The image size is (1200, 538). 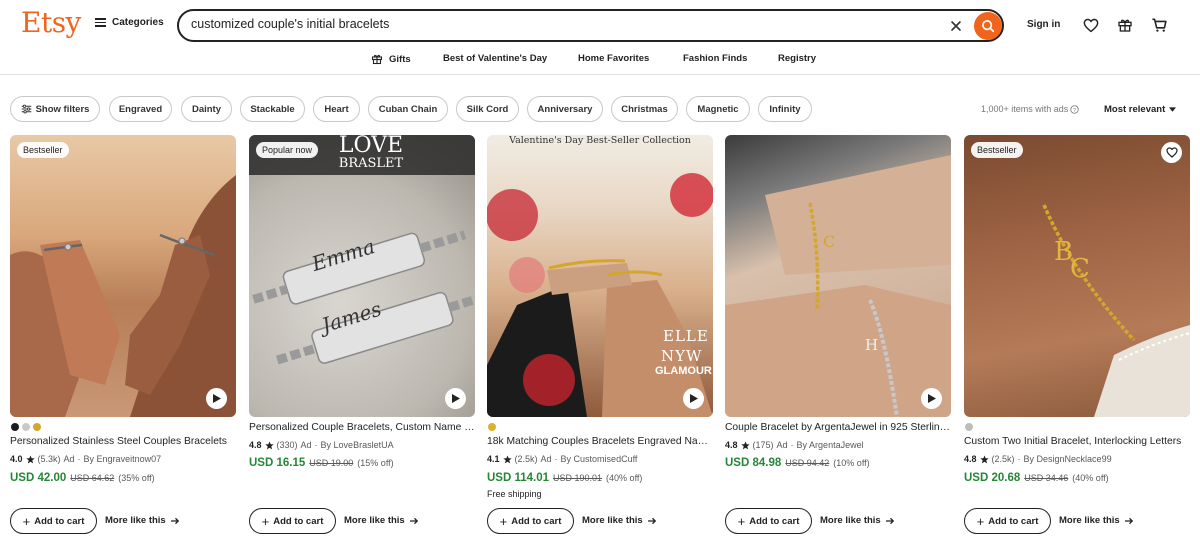 I want to click on sort-dropdown: Most relevant, so click(x=1140, y=109).